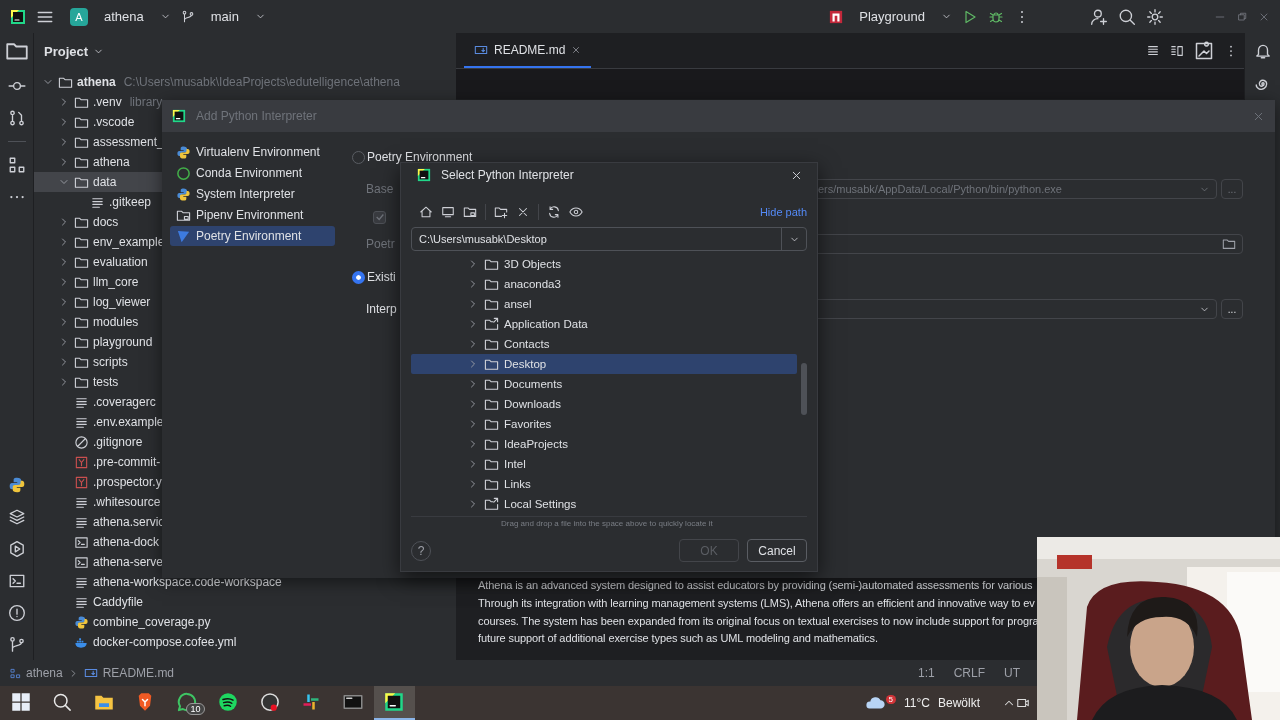 The height and width of the screenshot is (720, 1280). I want to click on file-name: llm_core, so click(116, 282).